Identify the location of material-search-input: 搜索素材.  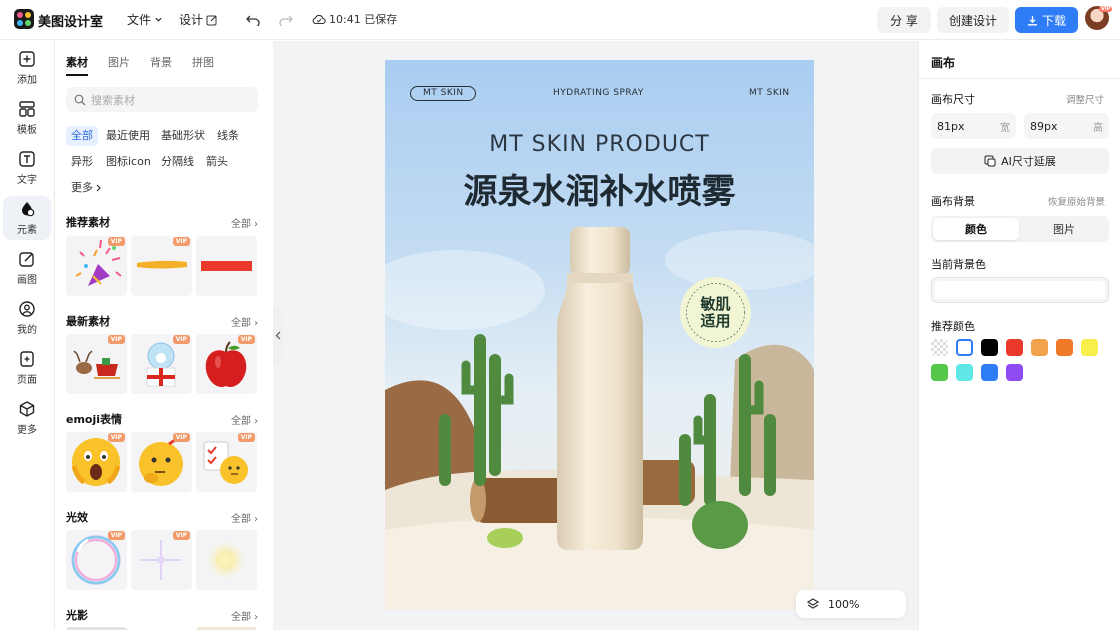
(162, 99).